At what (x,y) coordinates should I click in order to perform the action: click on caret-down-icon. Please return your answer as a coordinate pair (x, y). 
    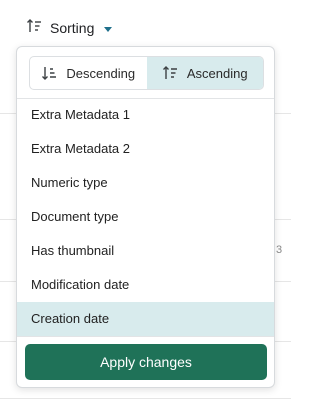
    Looking at the image, I should click on (108, 29).